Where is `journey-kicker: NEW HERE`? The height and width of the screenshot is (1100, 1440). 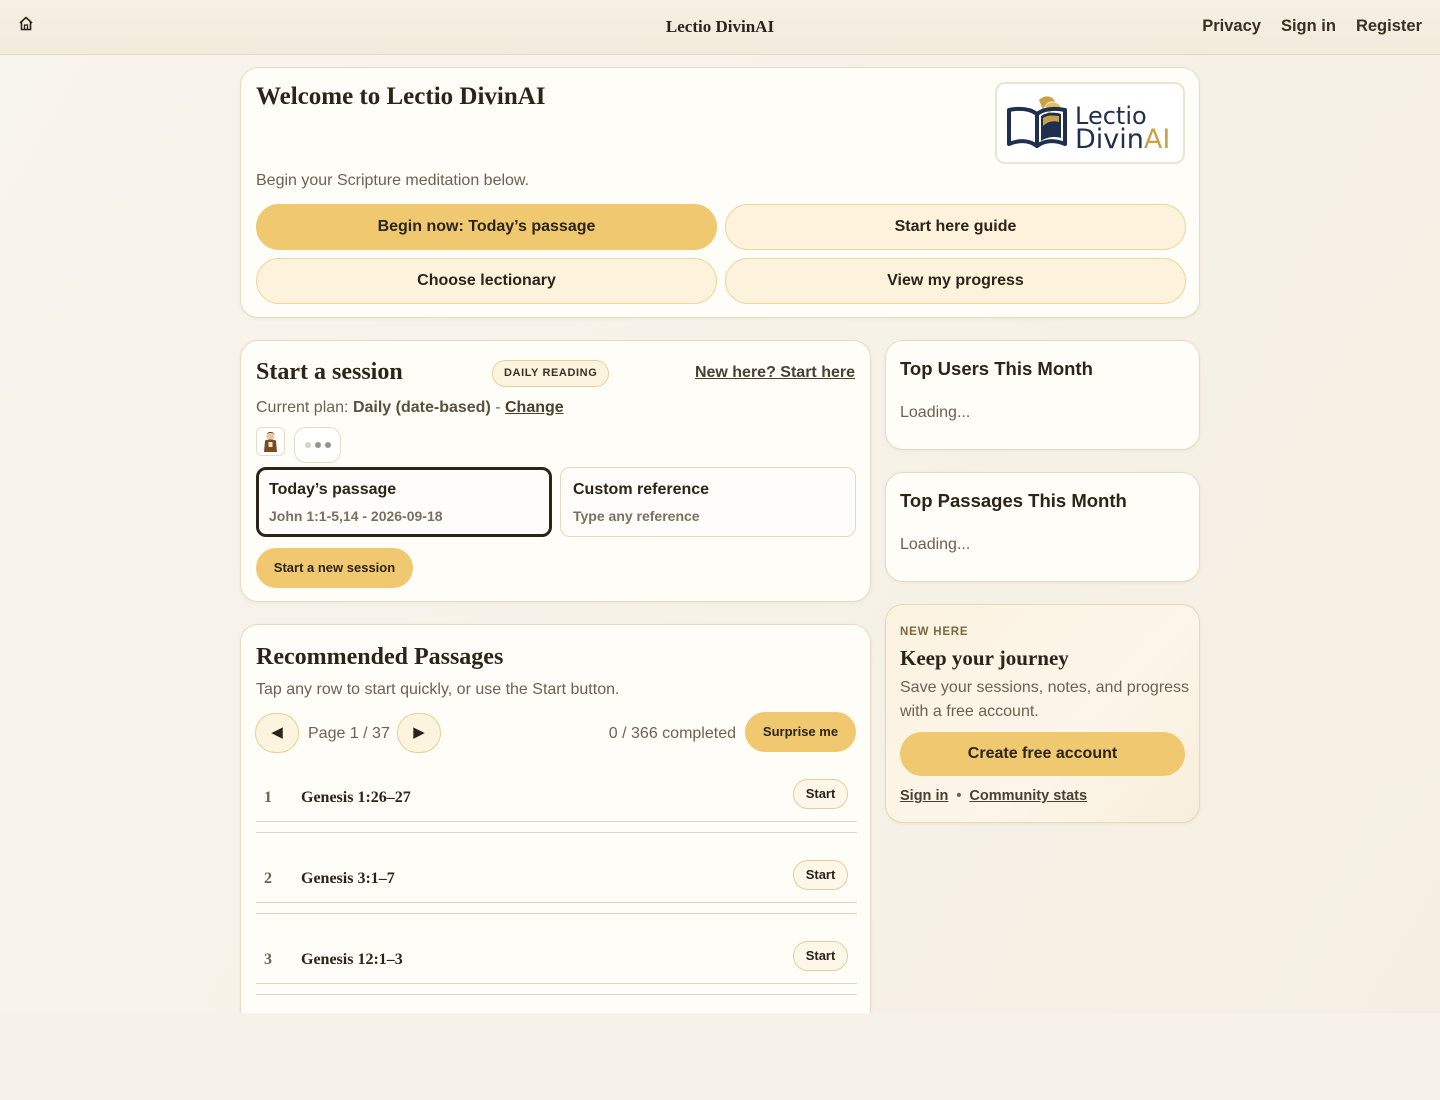 journey-kicker: NEW HERE is located at coordinates (934, 632).